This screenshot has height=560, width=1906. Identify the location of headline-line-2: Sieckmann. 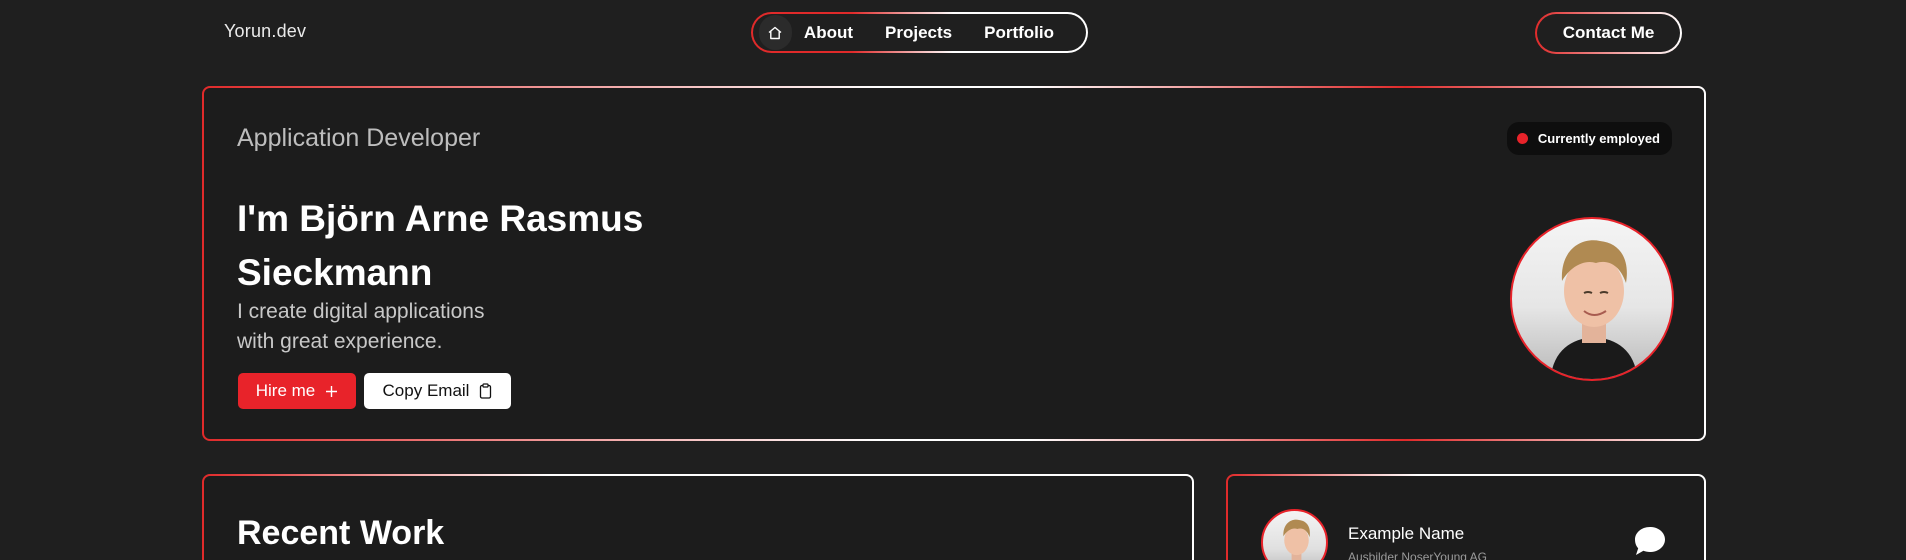
(335, 272).